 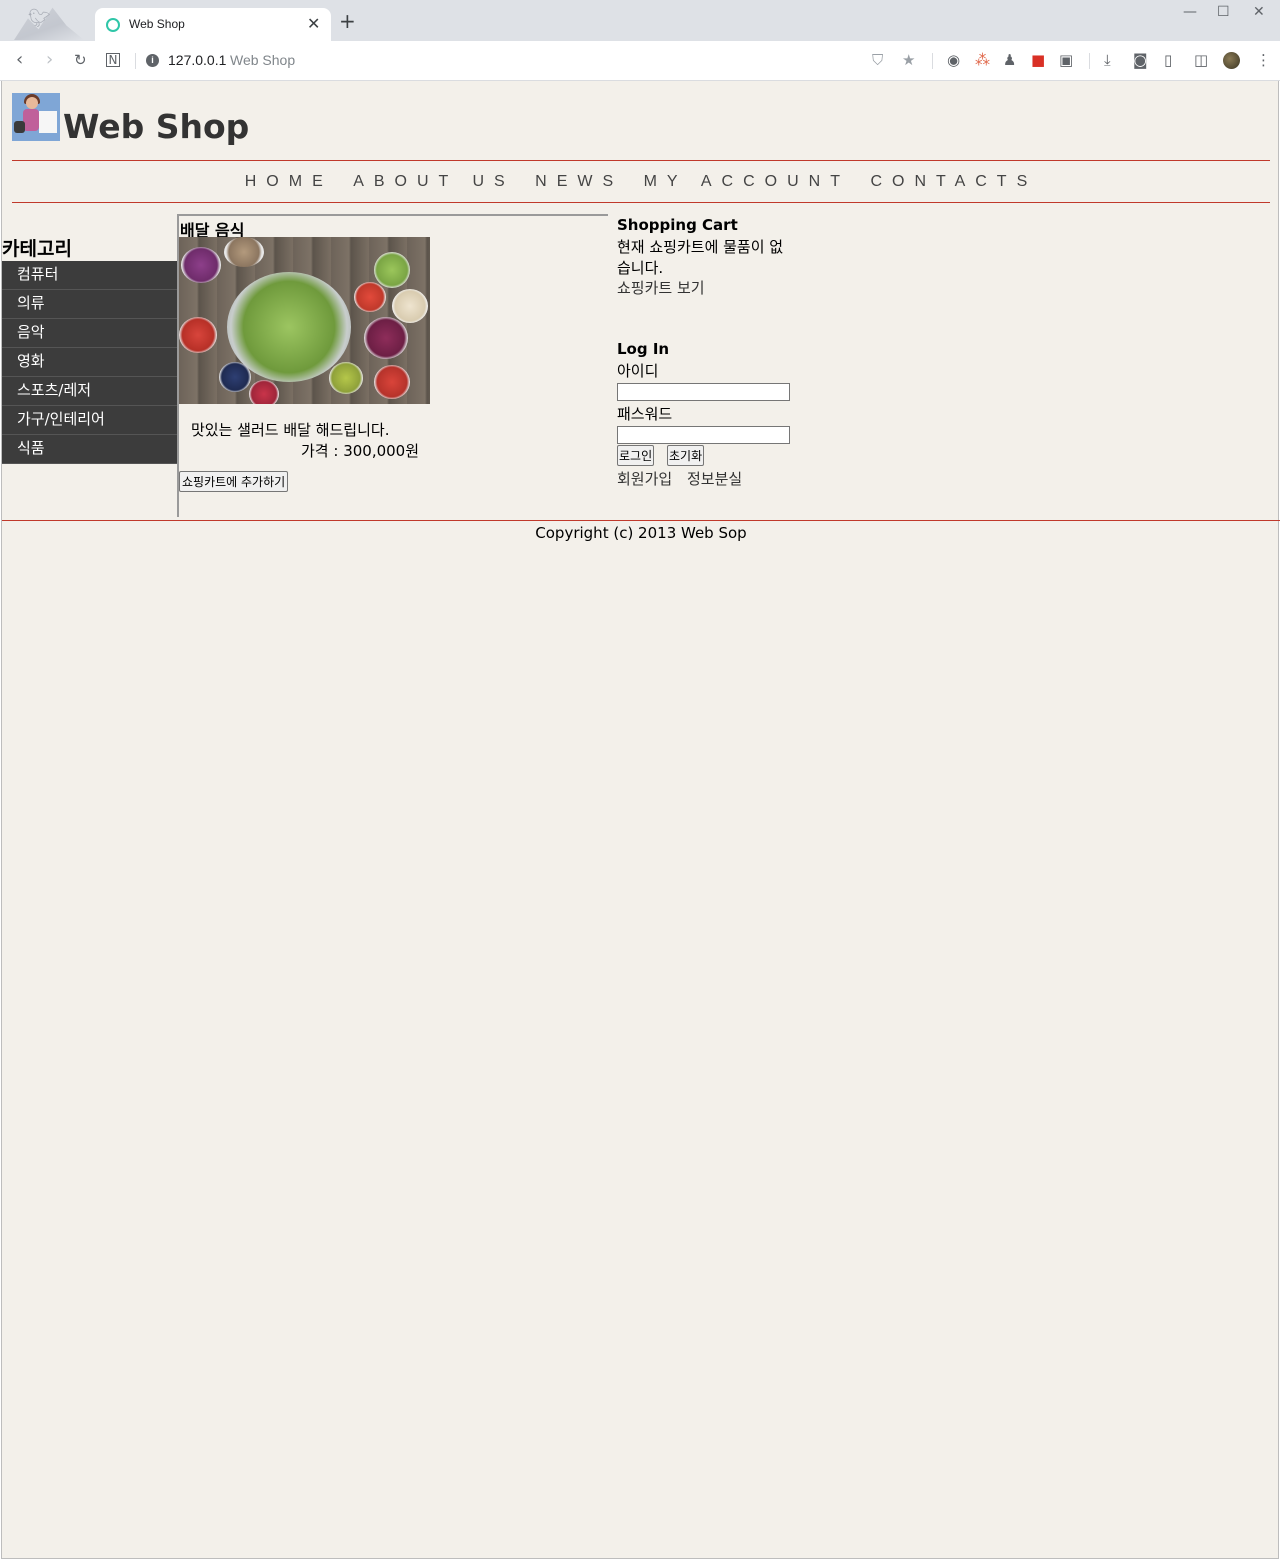 I want to click on login-title: Log In, so click(x=643, y=349).